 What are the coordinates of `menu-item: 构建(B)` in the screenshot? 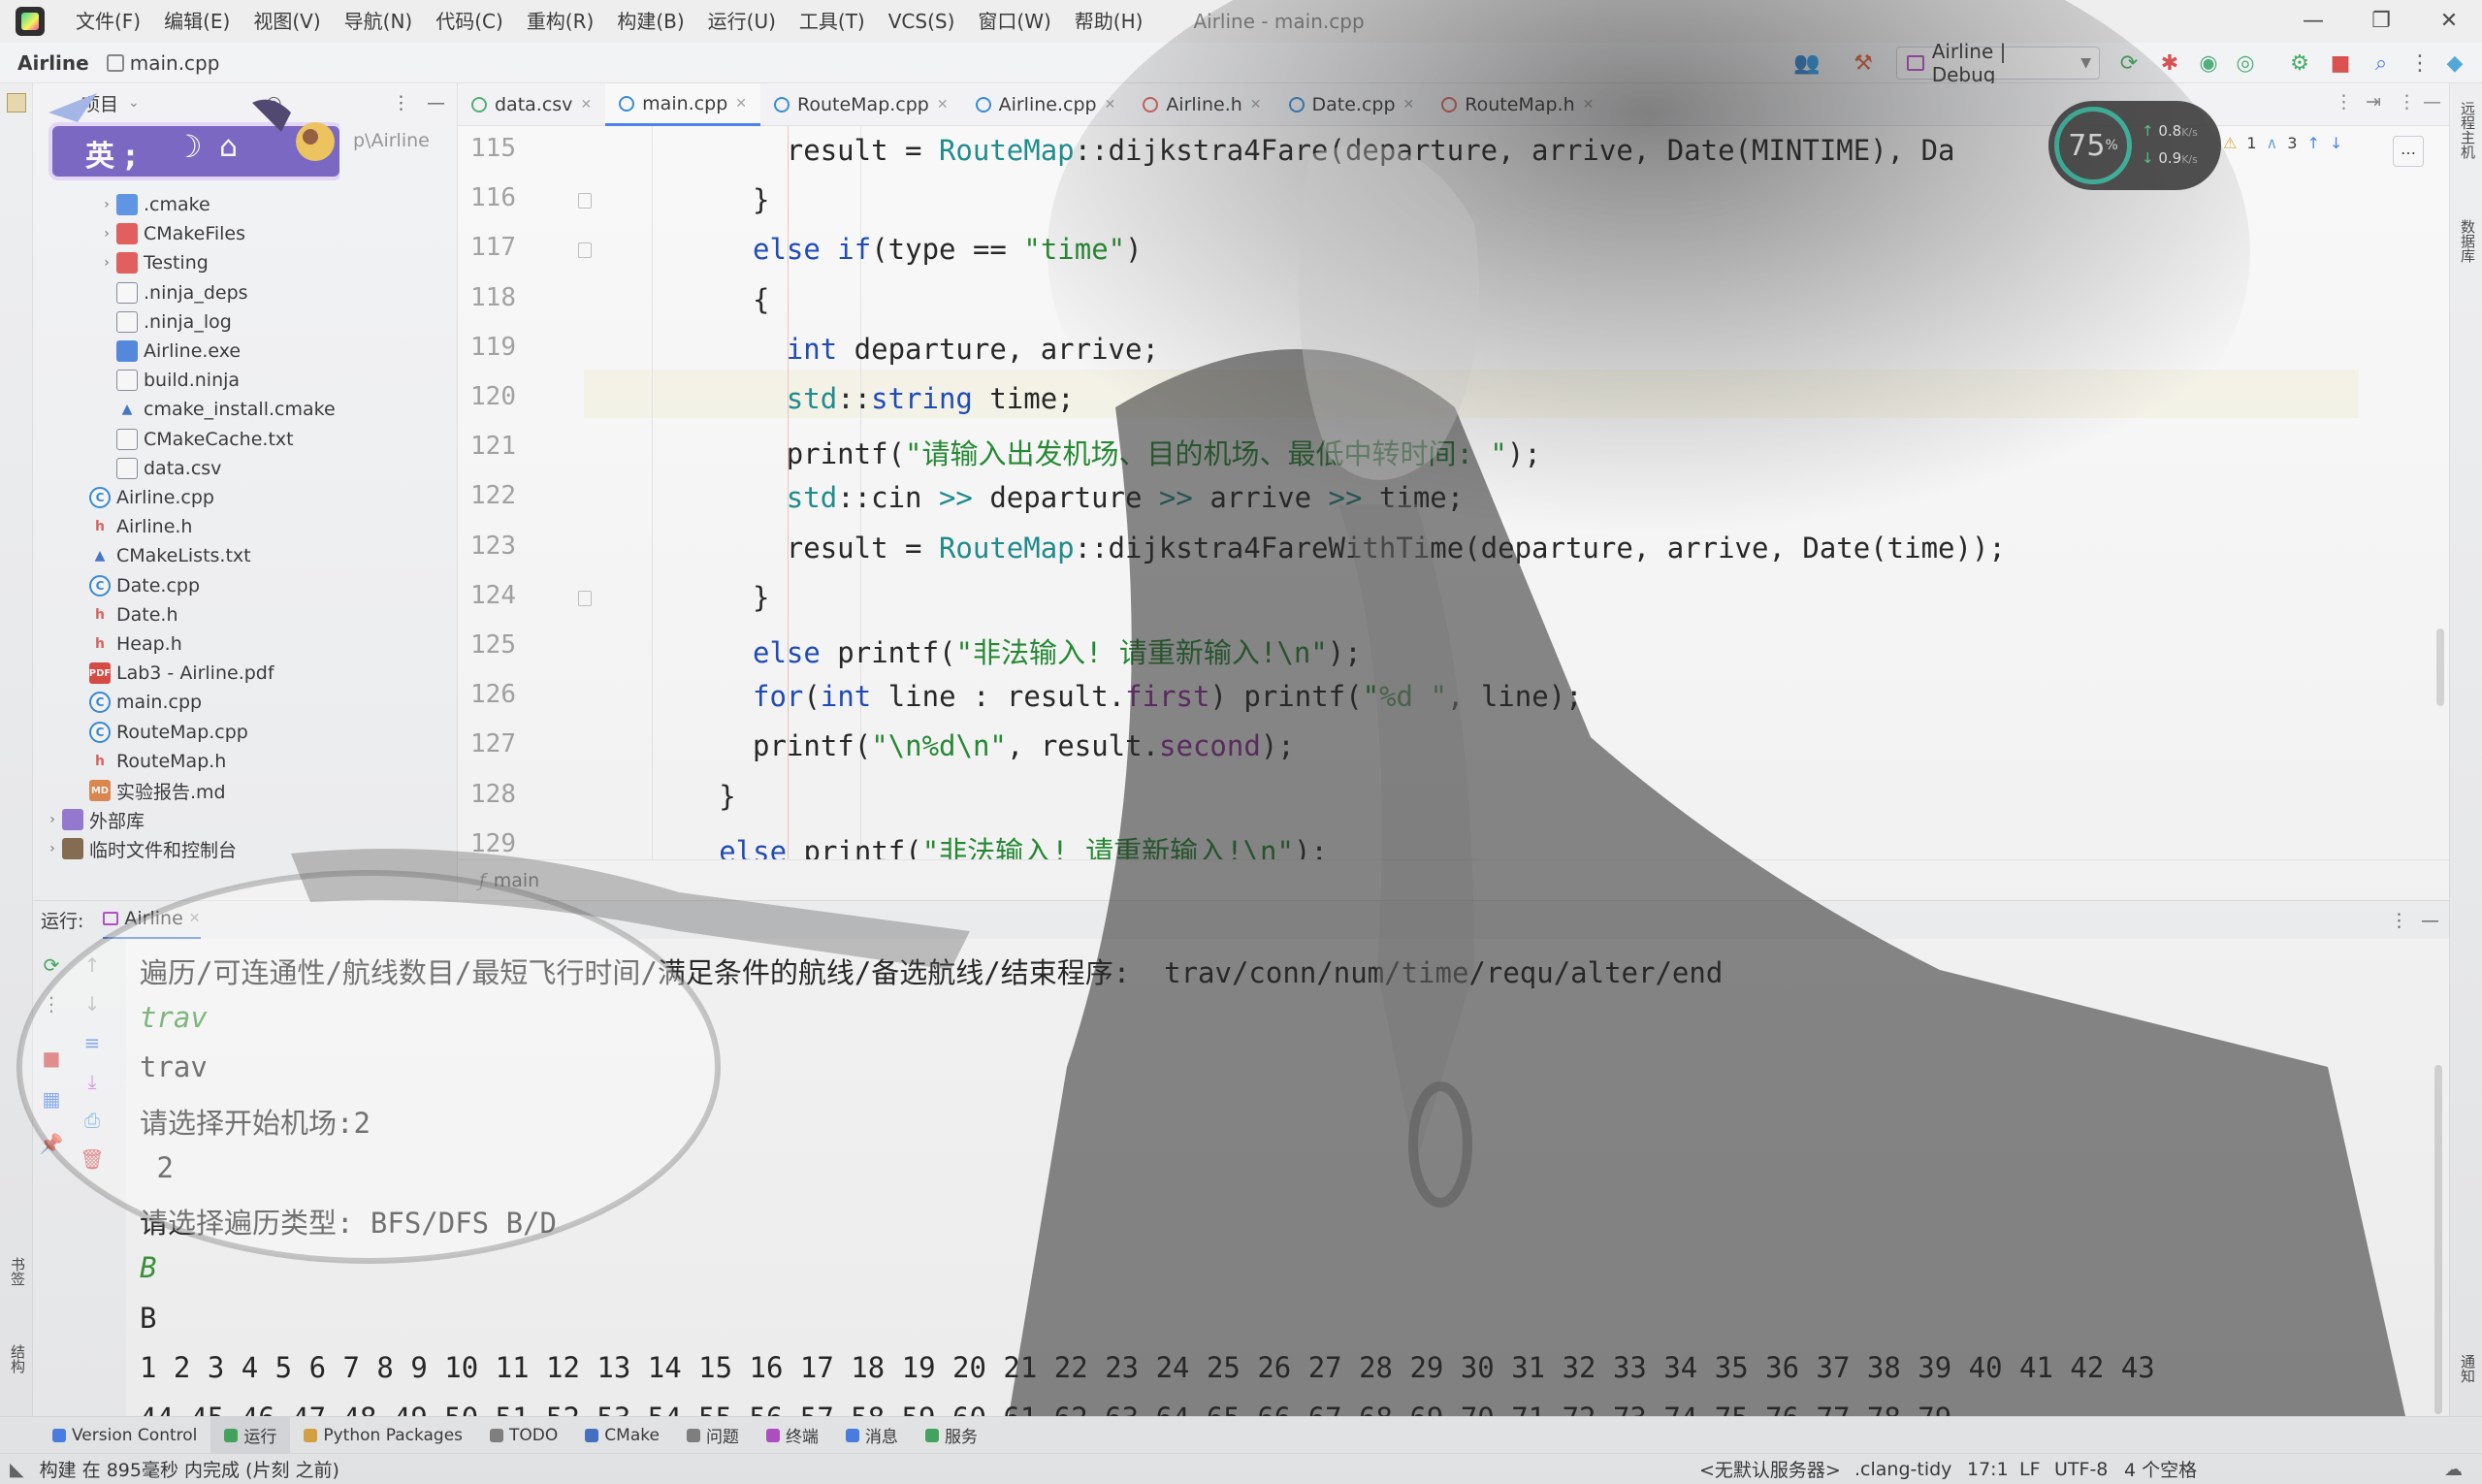 It's located at (650, 21).